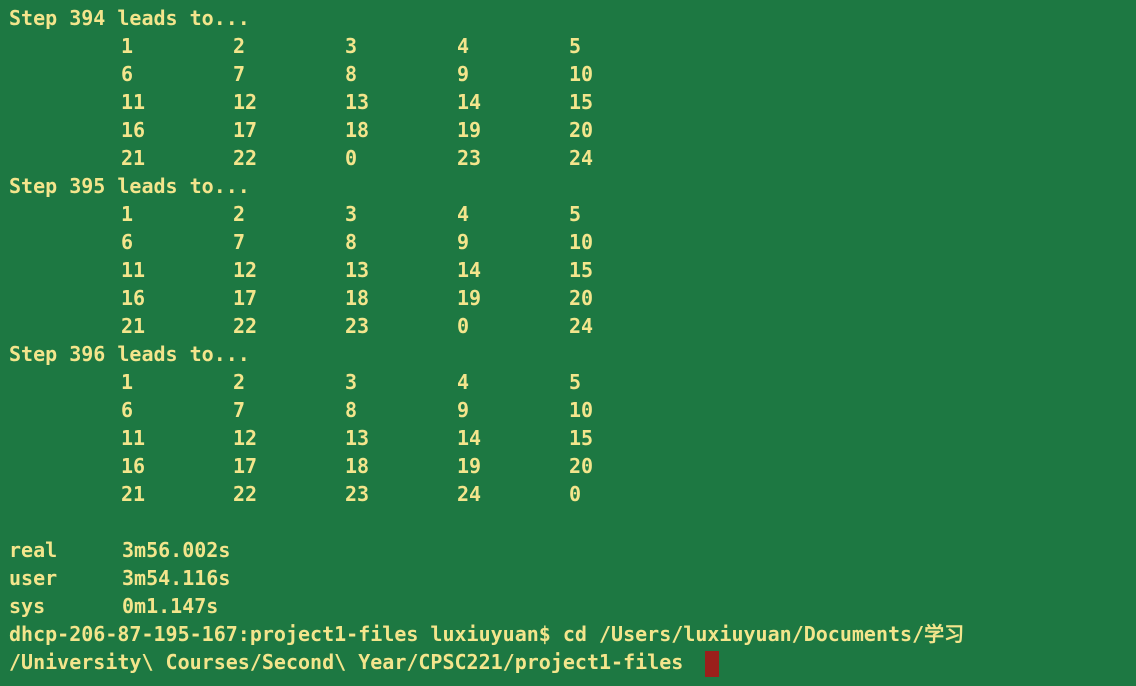 This screenshot has height=686, width=1136. I want to click on timing-sys: sys 0m1.147s, so click(572, 606).